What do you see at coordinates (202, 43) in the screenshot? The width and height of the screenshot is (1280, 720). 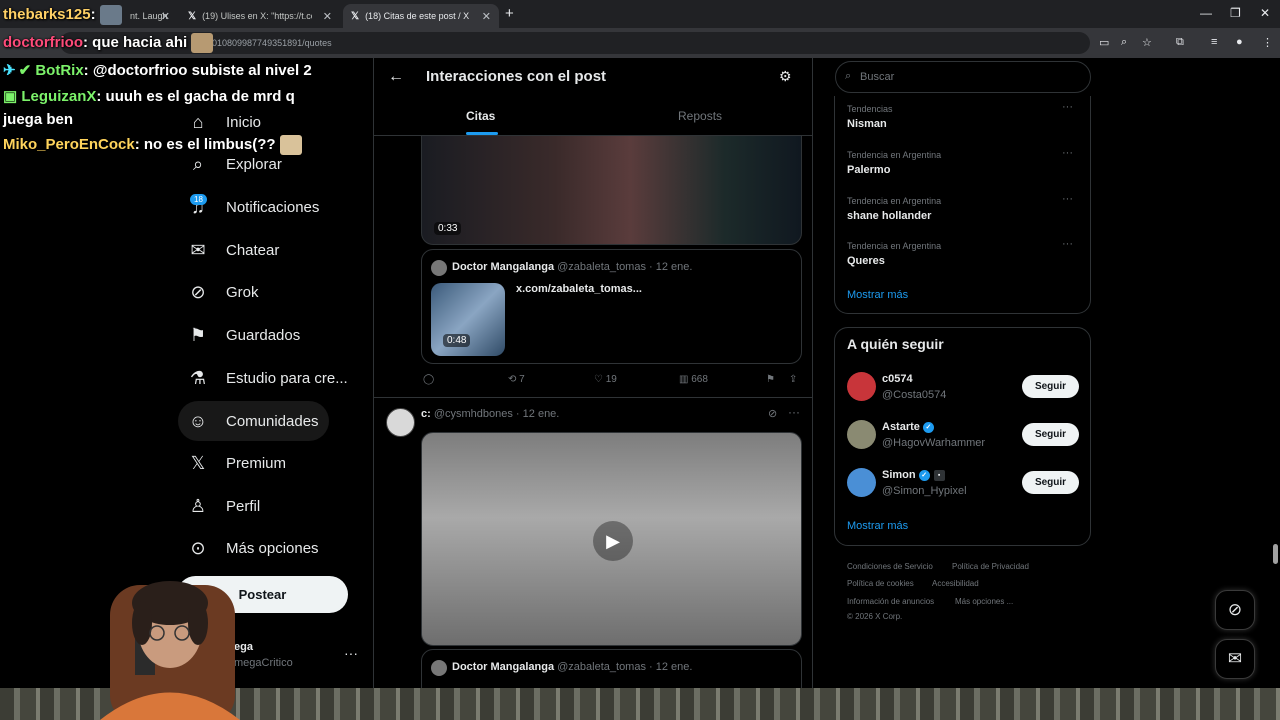 I see `emote-icon` at bounding box center [202, 43].